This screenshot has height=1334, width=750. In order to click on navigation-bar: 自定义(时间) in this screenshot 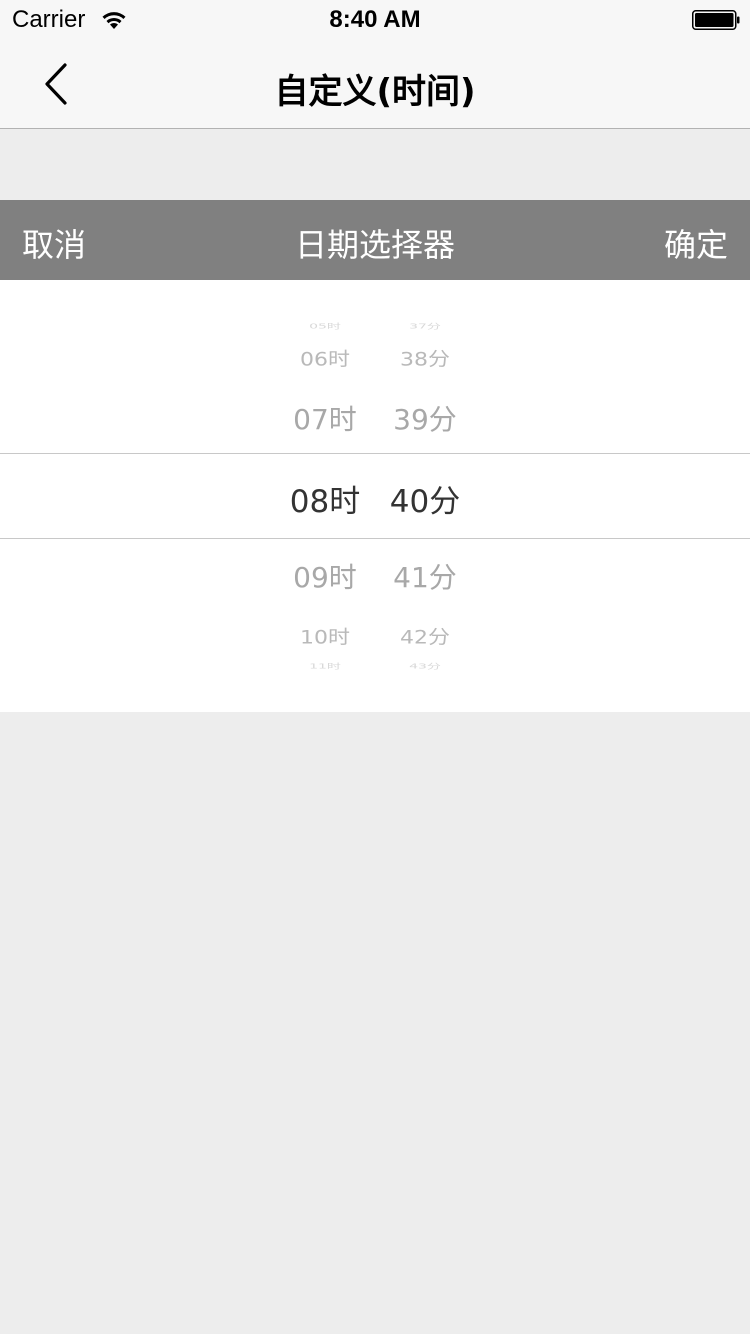, I will do `click(375, 84)`.